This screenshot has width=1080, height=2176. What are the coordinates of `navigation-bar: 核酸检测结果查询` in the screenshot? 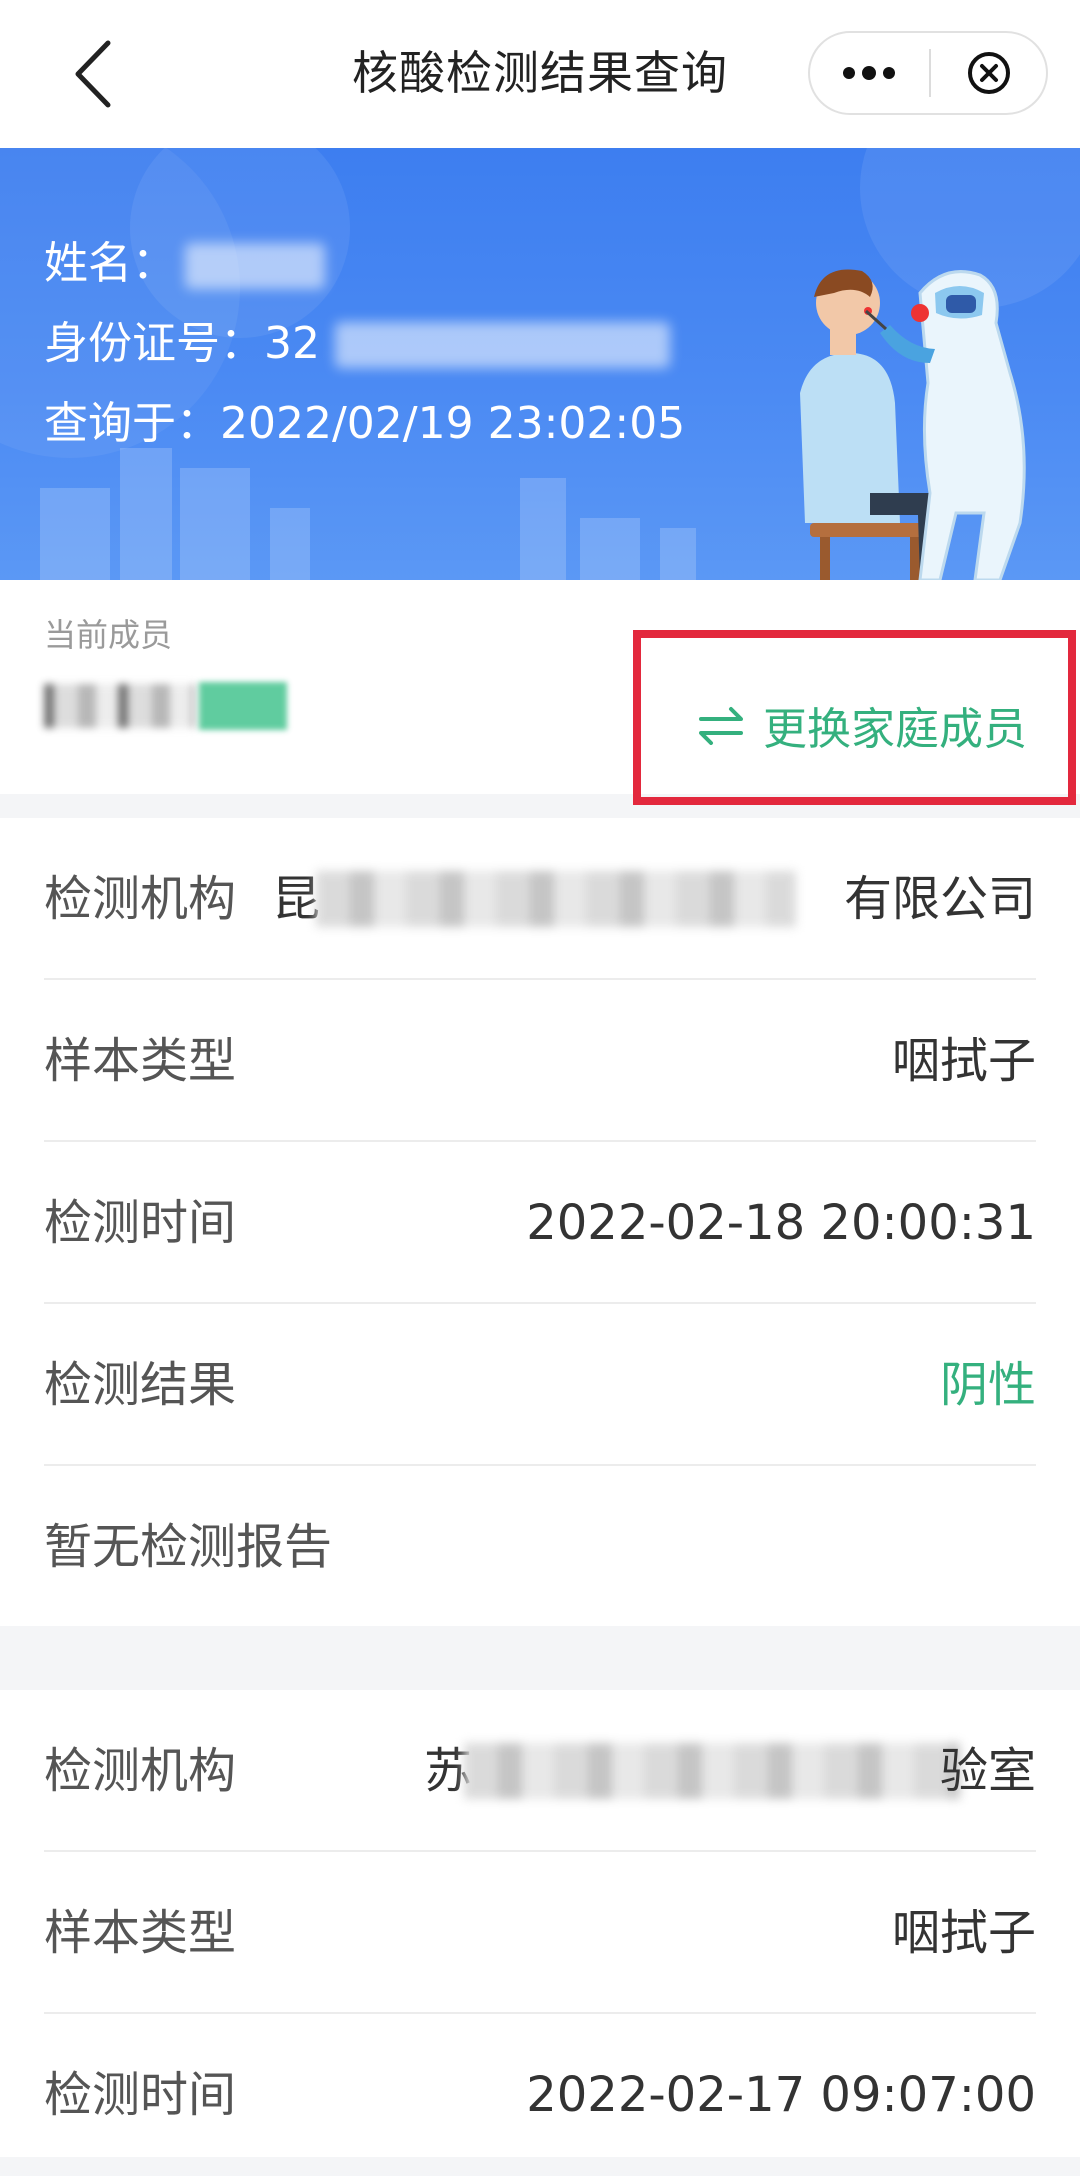 It's located at (540, 74).